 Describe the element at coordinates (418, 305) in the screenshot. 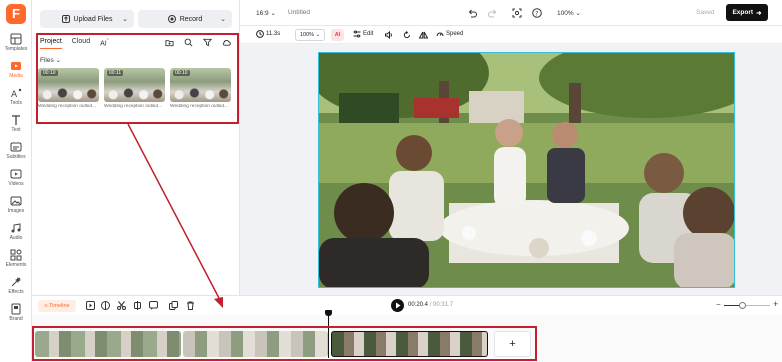

I see `current-time: 00:20.4` at that location.